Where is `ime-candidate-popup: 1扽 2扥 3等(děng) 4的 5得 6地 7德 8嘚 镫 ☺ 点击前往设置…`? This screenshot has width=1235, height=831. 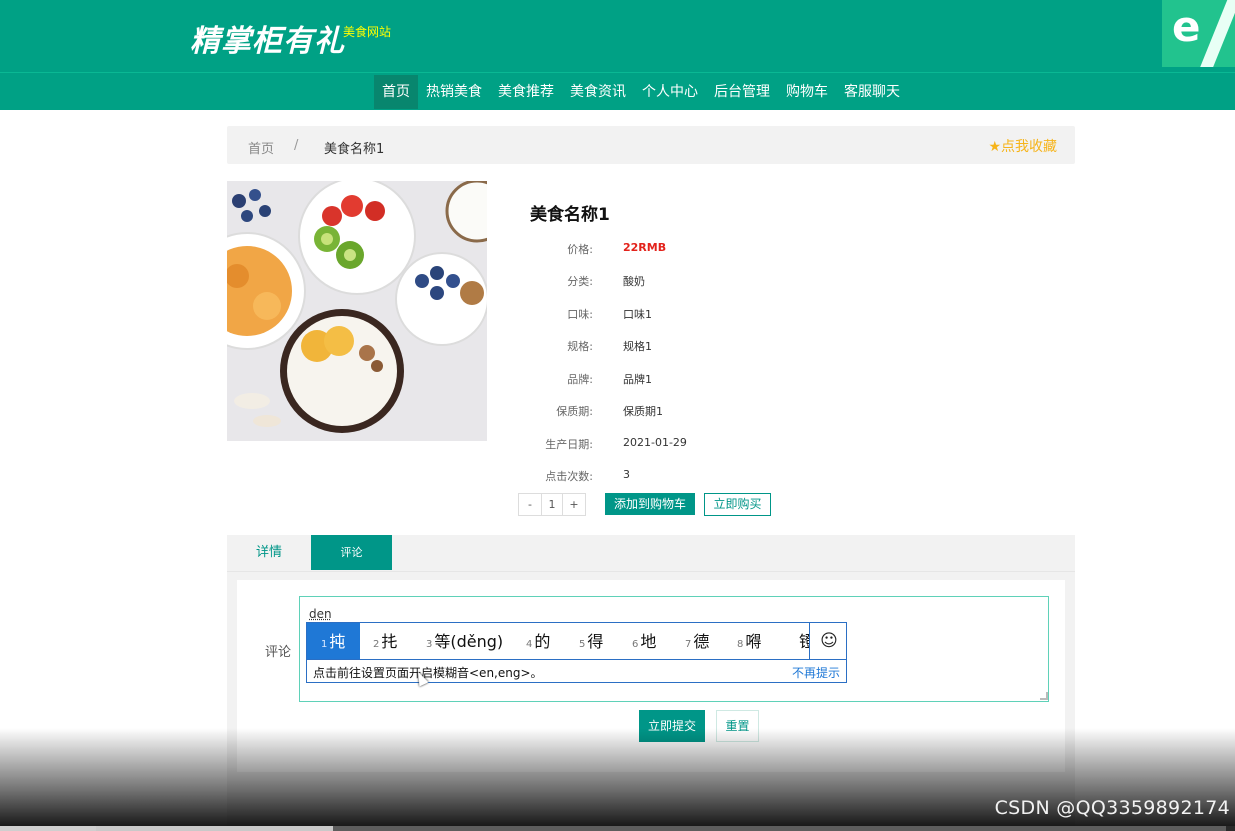 ime-candidate-popup: 1扽 2扥 3等(děng) 4的 5得 6地 7德 8嘚 镫 ☺ 点击前往设置… is located at coordinates (576, 652).